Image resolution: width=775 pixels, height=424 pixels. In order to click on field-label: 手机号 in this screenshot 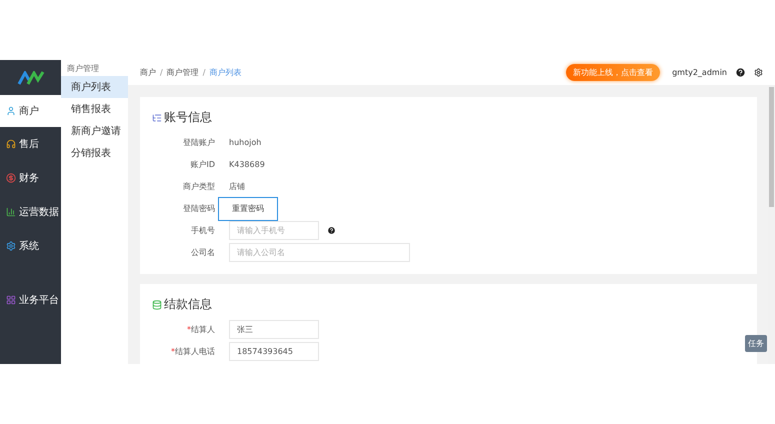, I will do `click(202, 230)`.